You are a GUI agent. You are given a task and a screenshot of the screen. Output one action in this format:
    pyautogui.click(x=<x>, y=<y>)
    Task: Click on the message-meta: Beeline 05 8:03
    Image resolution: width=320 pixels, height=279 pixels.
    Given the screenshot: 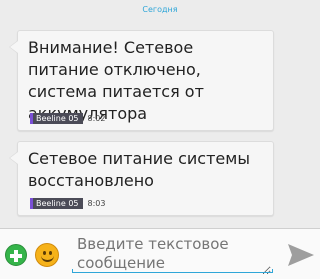 What is the action you would take?
    pyautogui.click(x=67, y=203)
    